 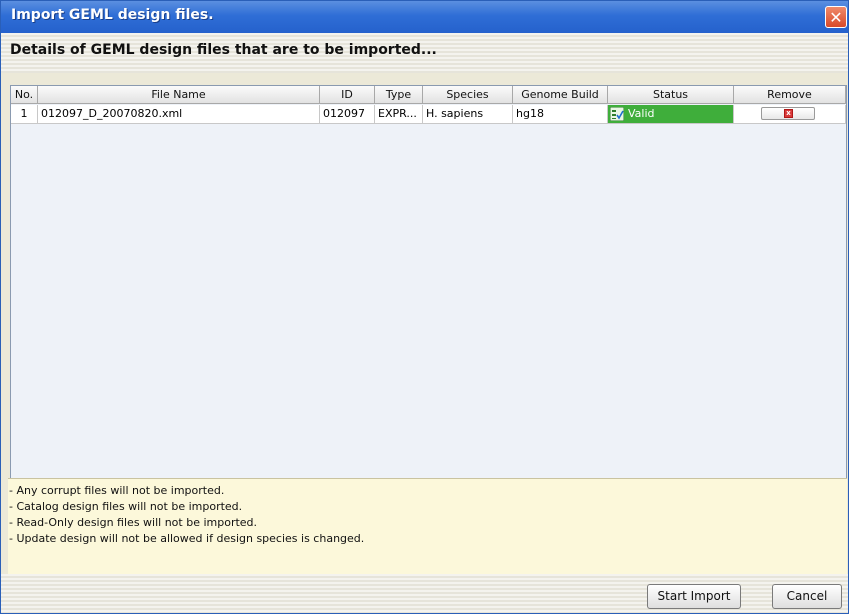 I want to click on column-header-remove: Remove, so click(x=790, y=95).